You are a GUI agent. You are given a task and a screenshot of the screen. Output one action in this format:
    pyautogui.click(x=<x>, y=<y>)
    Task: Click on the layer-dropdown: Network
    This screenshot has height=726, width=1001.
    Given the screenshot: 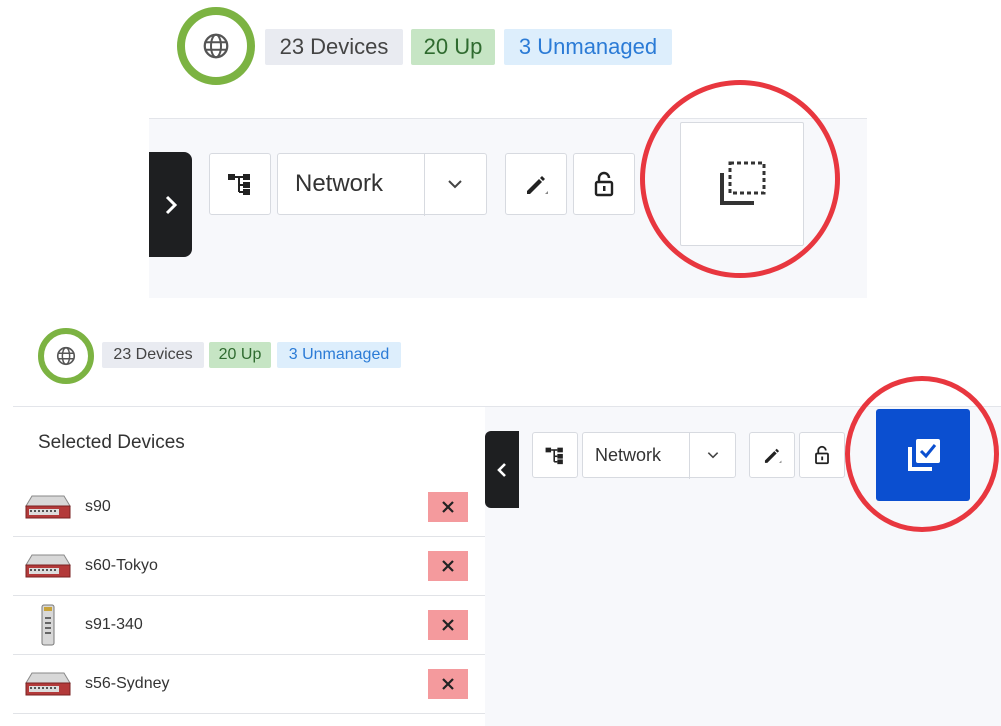 What is the action you would take?
    pyautogui.click(x=382, y=184)
    